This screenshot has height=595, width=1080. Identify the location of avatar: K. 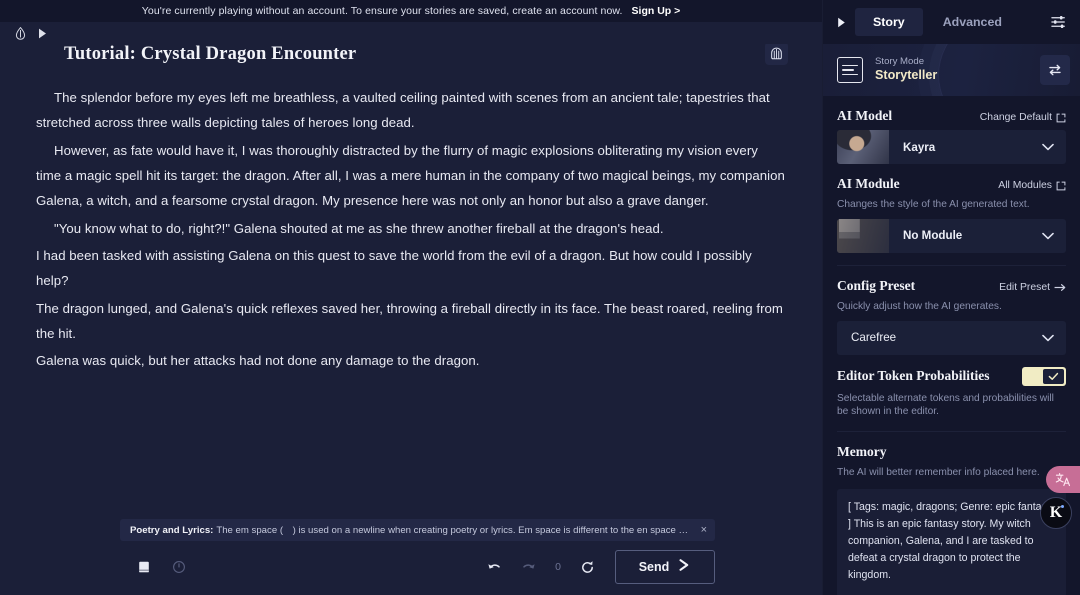
(1056, 513).